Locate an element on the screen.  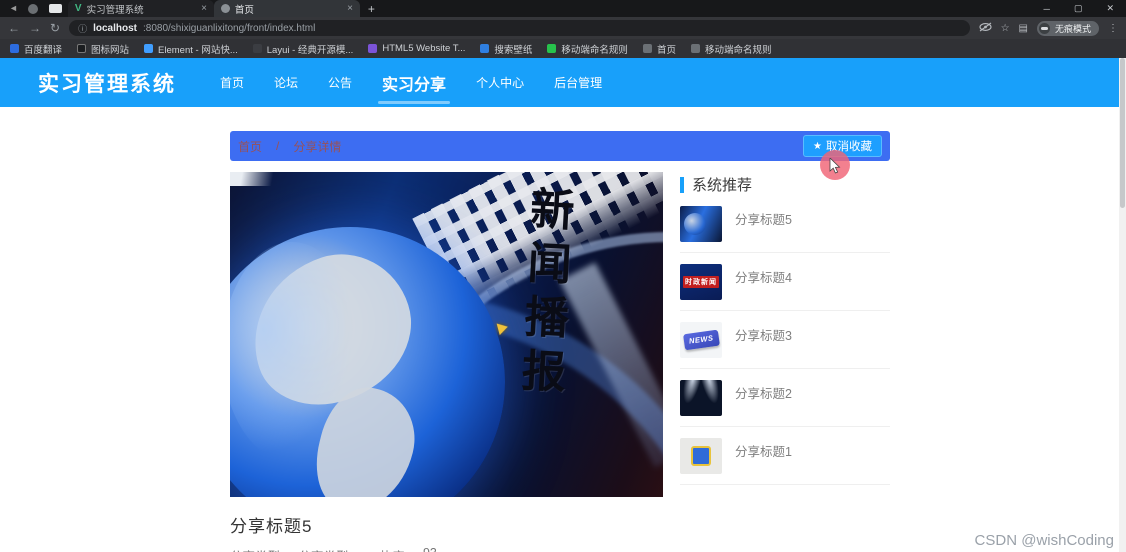
politics-news-thumb: 时政新闻 is located at coordinates (701, 282).